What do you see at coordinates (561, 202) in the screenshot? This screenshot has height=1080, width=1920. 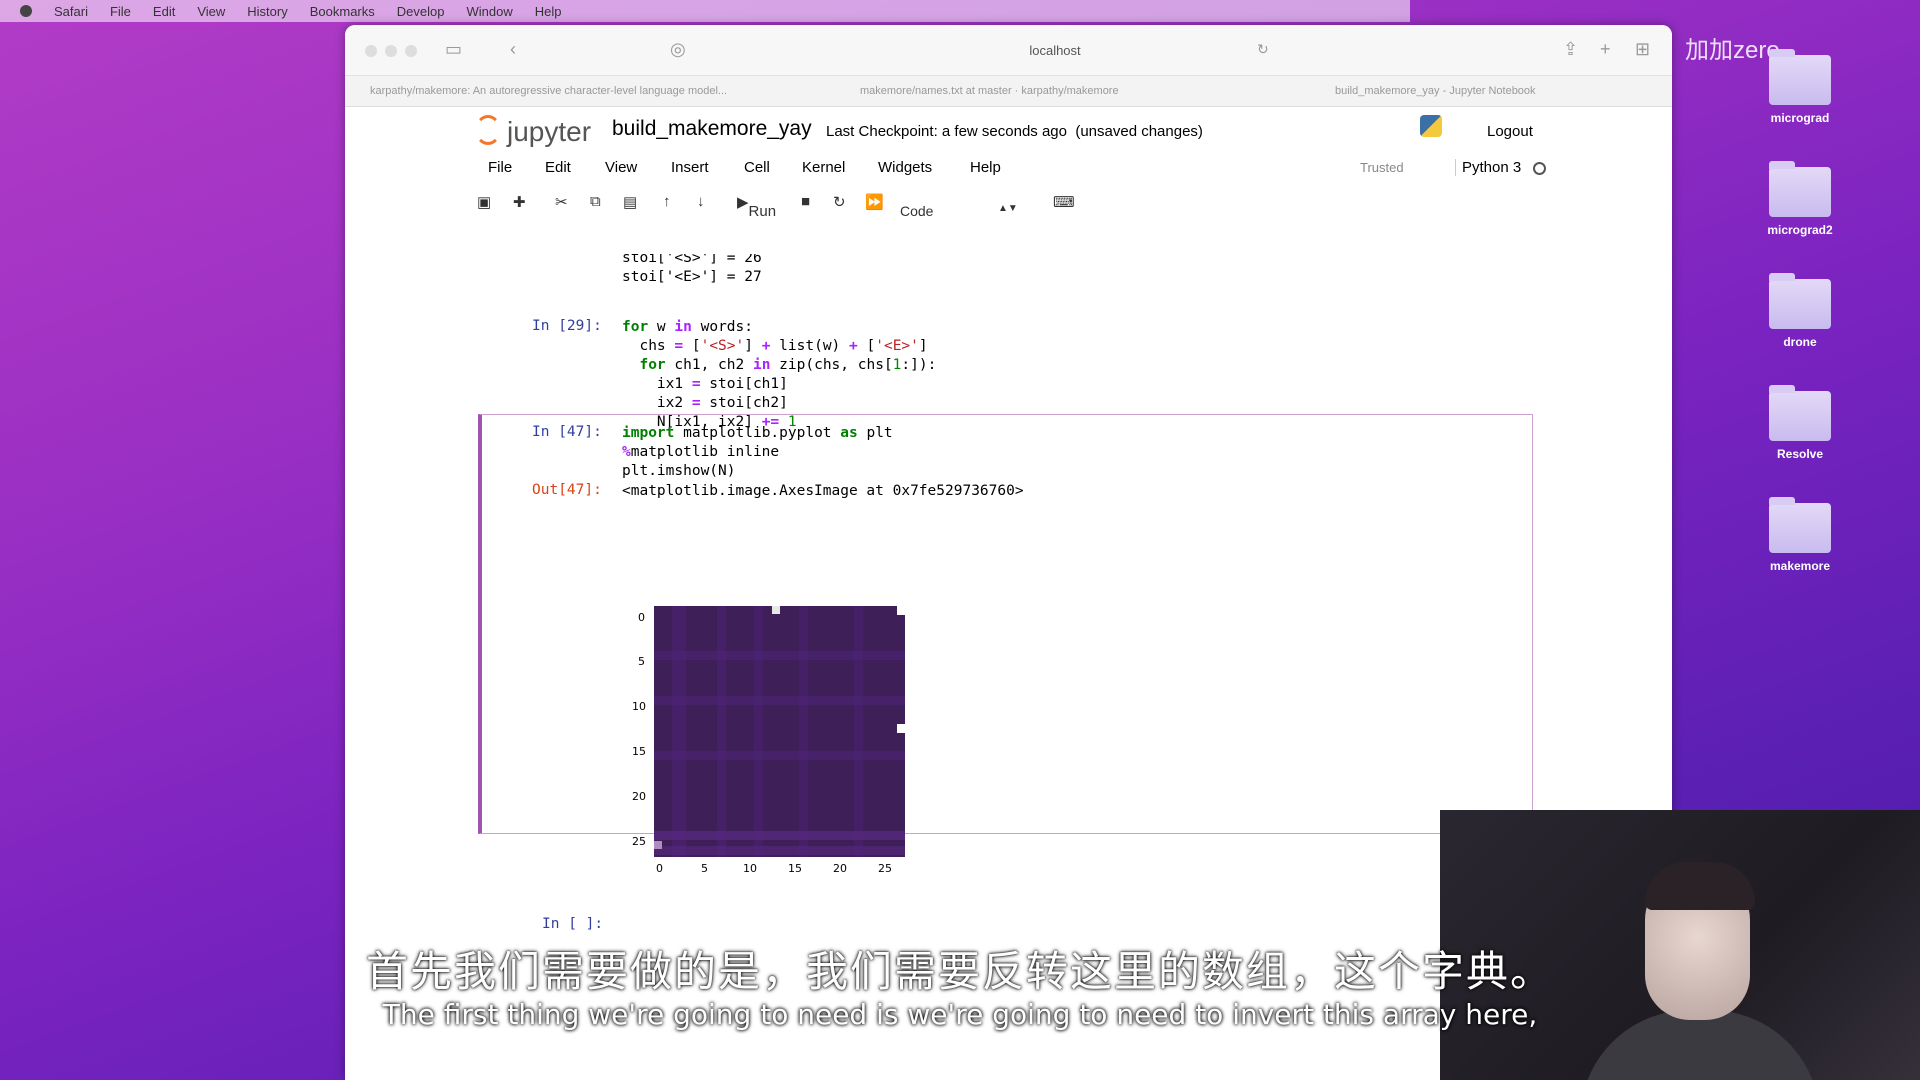 I see `cut-icon: ✂` at bounding box center [561, 202].